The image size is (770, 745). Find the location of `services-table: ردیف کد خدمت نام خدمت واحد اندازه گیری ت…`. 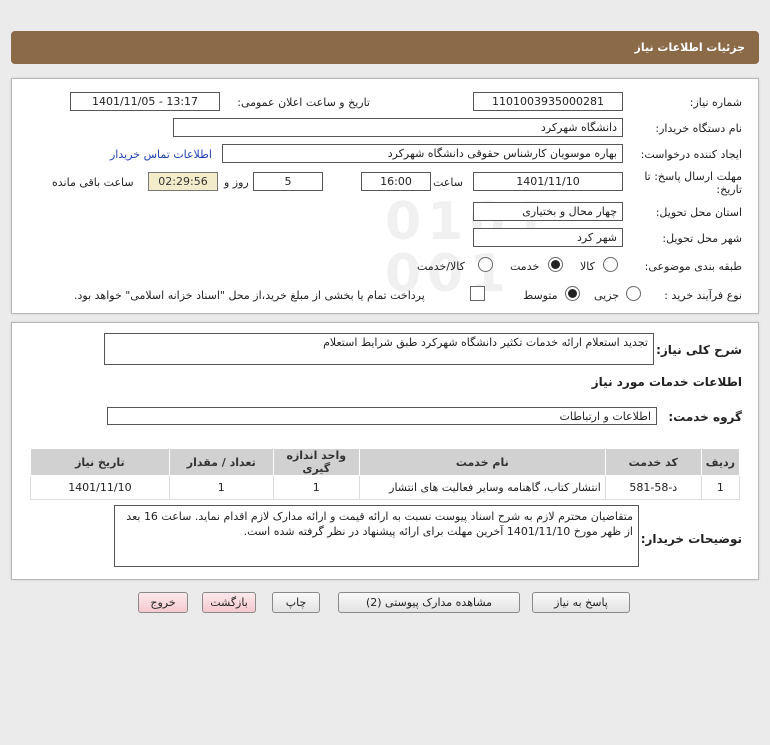

services-table: ردیف کد خدمت نام خدمت واحد اندازه گیری ت… is located at coordinates (385, 474).